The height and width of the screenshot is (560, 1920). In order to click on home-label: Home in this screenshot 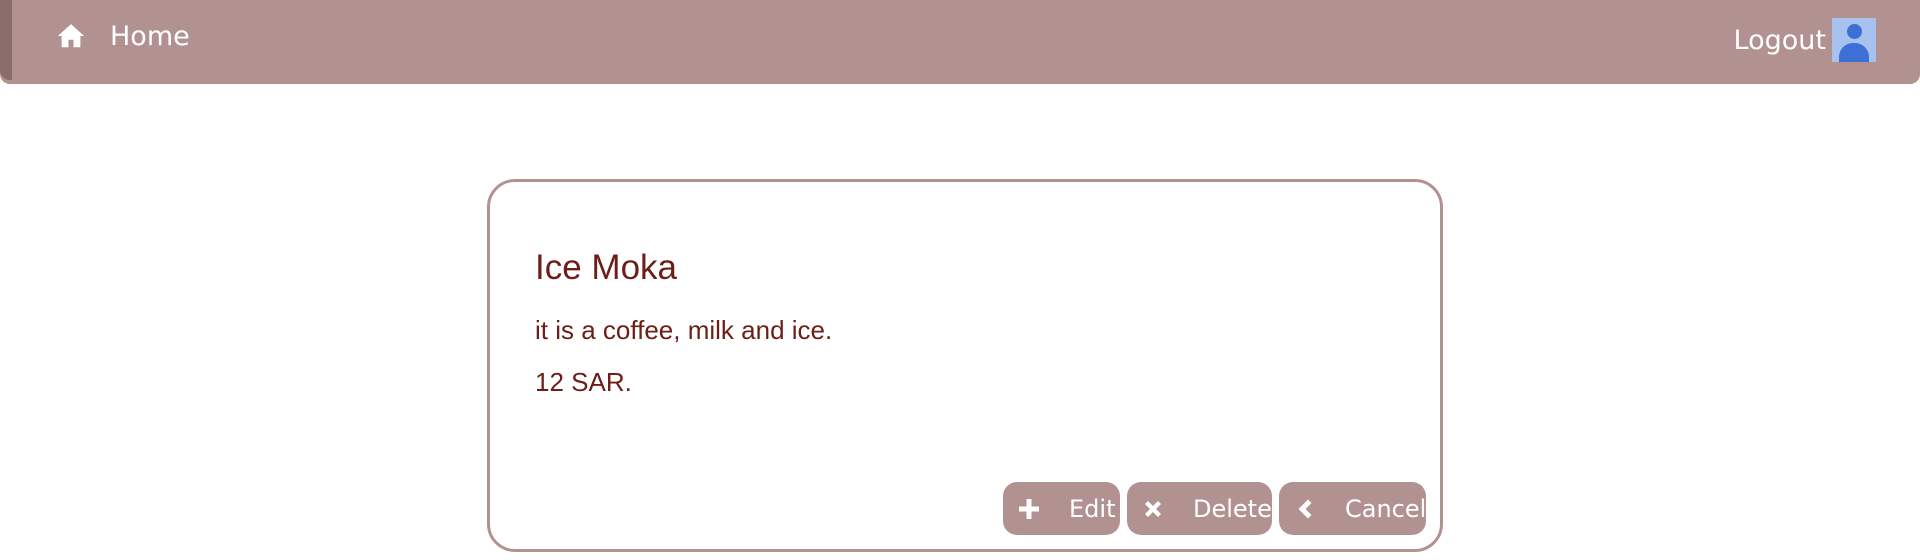, I will do `click(150, 36)`.